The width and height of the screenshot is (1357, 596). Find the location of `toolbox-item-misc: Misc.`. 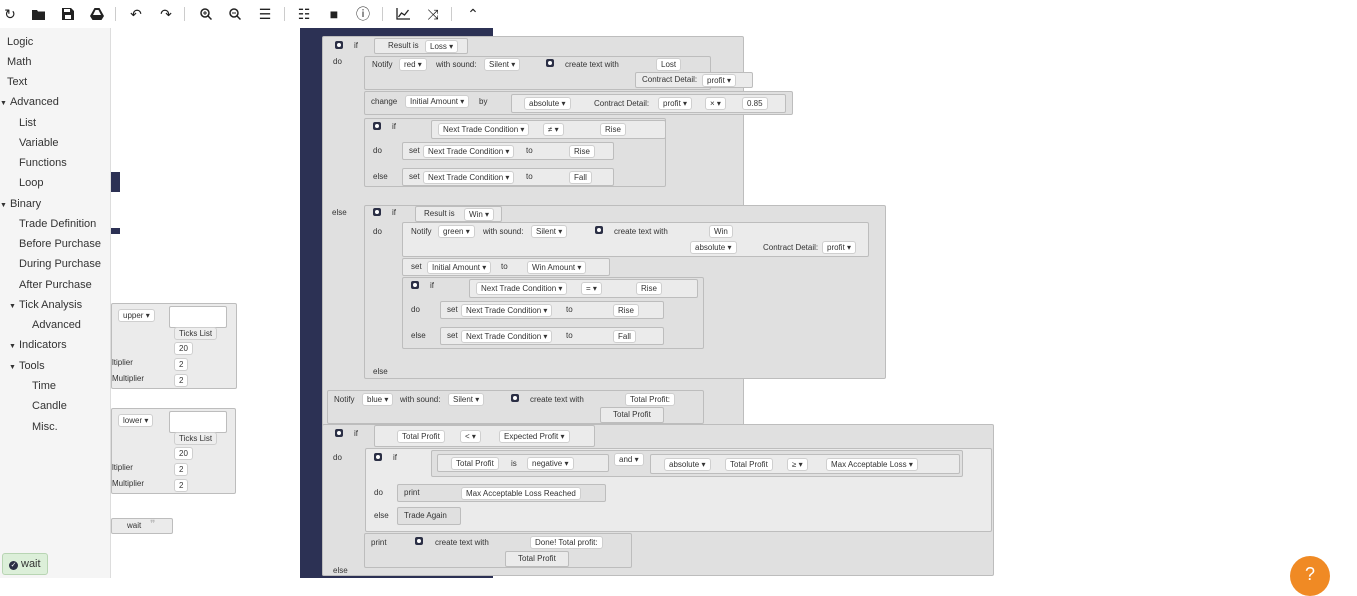

toolbox-item-misc: Misc. is located at coordinates (45, 427).